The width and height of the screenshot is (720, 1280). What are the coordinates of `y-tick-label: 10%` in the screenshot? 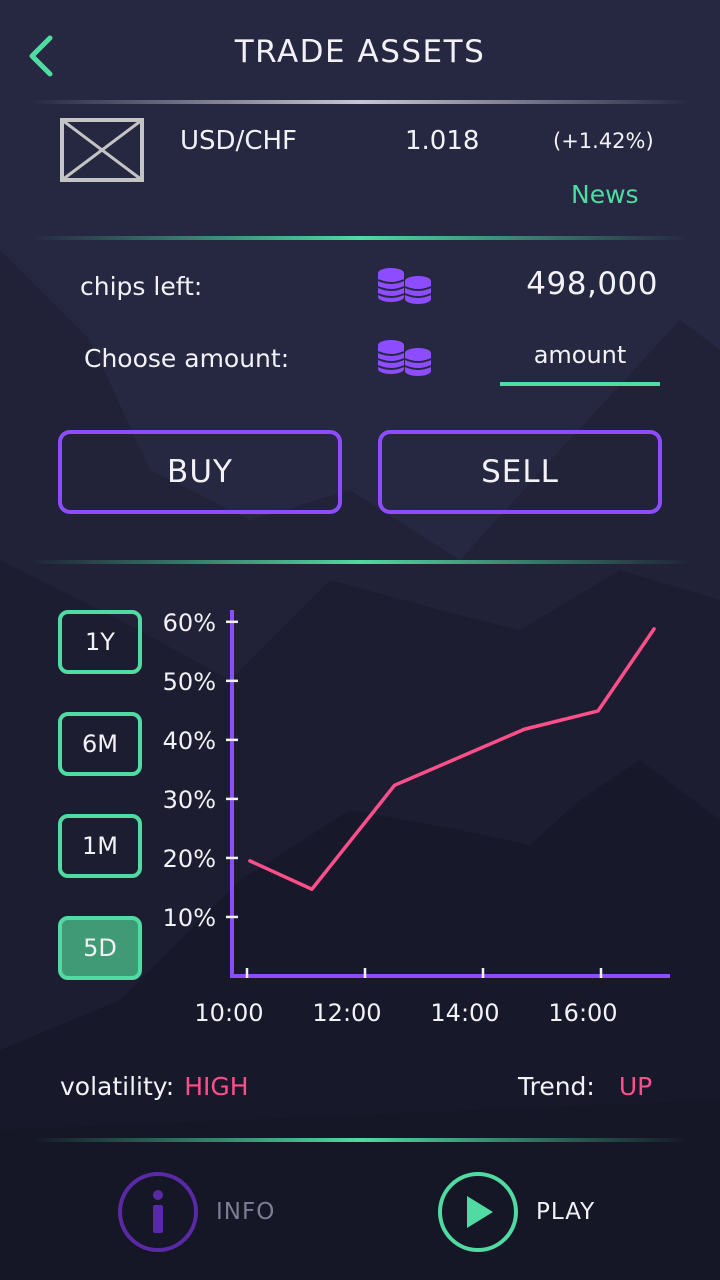 It's located at (189, 918).